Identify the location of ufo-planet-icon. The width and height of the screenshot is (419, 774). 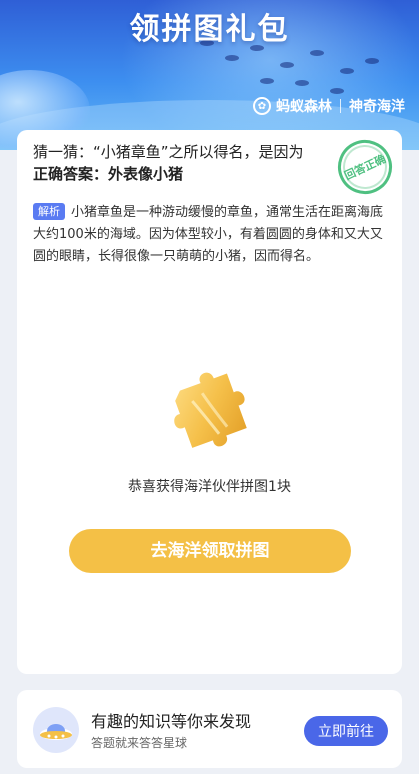
(56, 730).